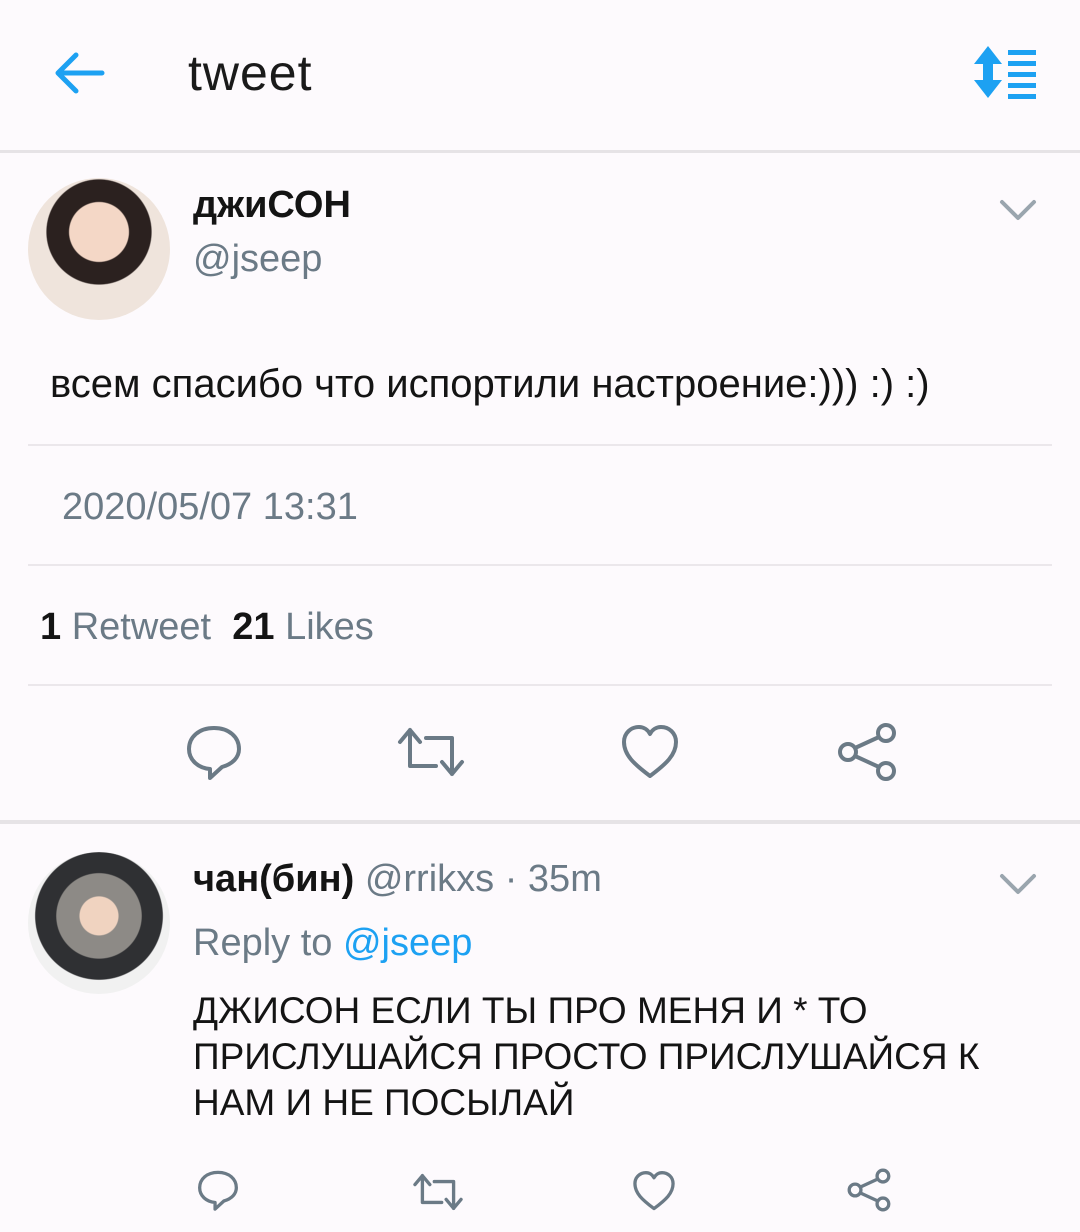 This screenshot has width=1080, height=1232. I want to click on back-arrow-icon, so click(78, 73).